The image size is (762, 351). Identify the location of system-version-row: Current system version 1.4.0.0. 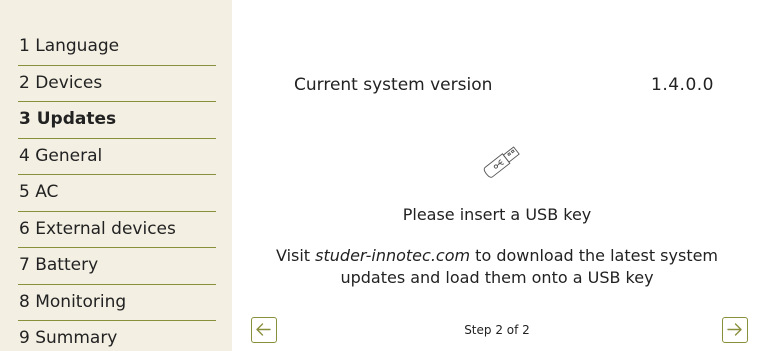
(504, 87).